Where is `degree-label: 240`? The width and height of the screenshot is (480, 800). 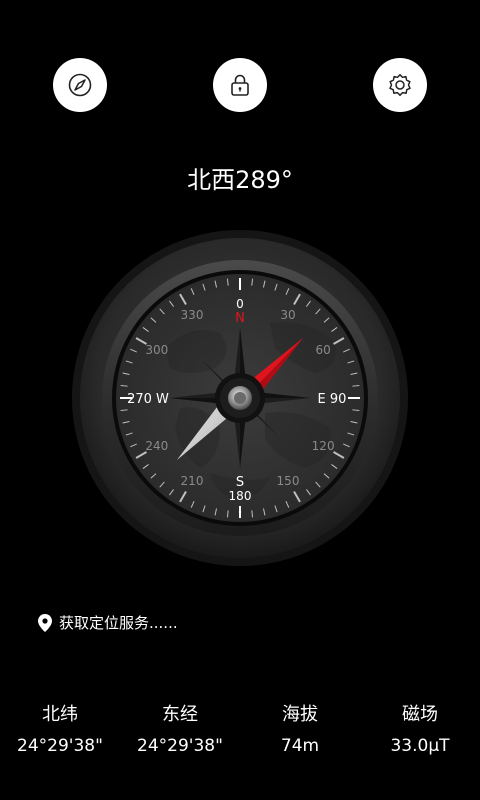
degree-label: 240 is located at coordinates (156, 446).